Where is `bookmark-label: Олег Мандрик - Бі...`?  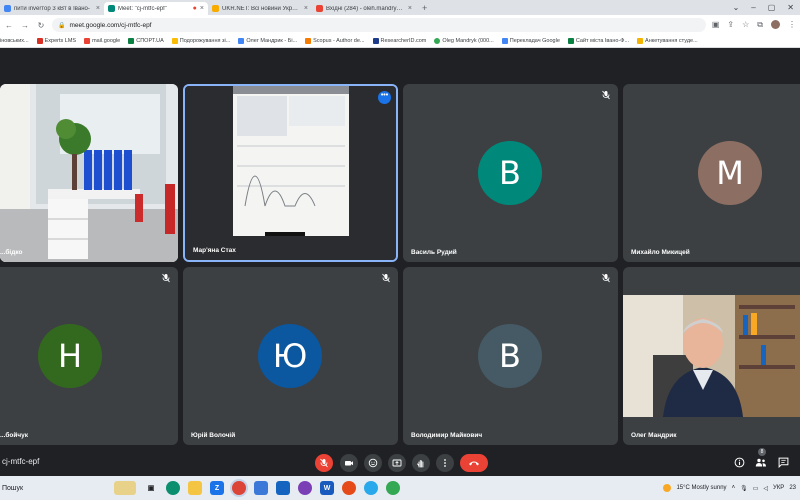 bookmark-label: Олег Мандрик - Бі... is located at coordinates (272, 41).